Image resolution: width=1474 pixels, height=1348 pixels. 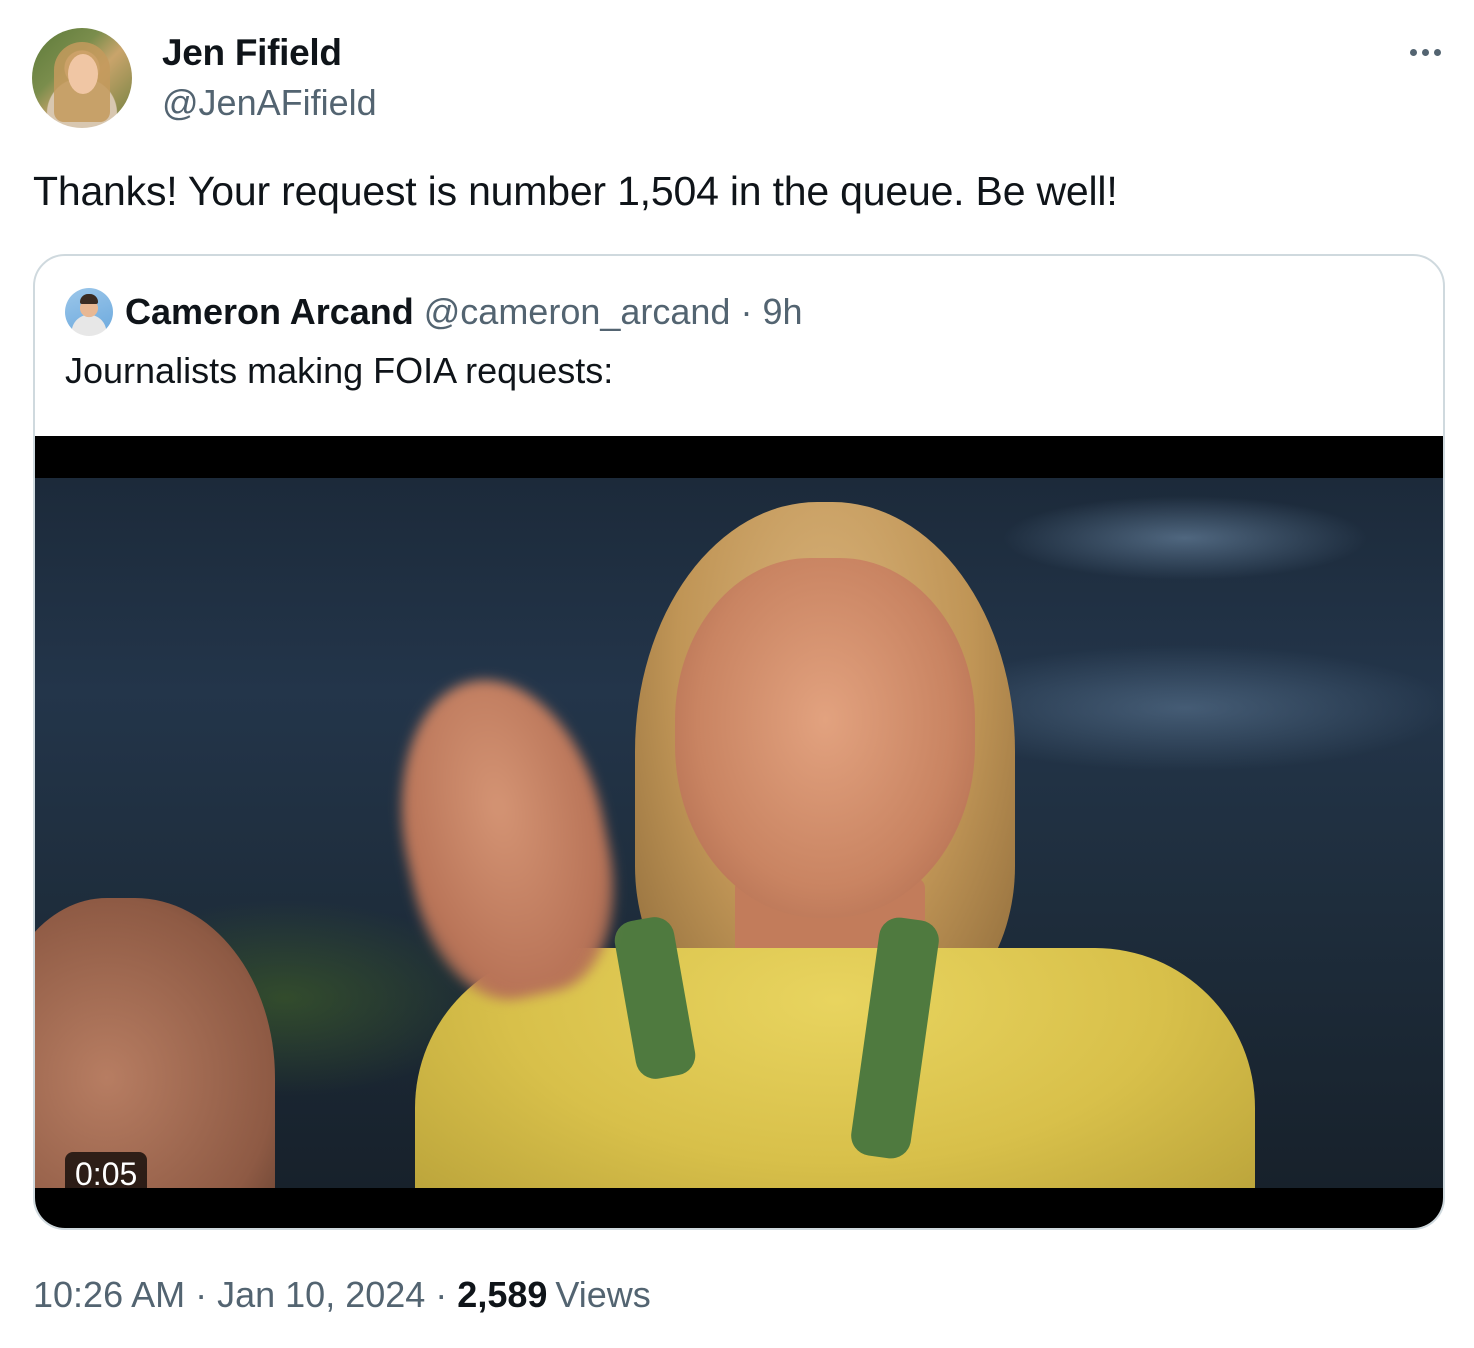 I want to click on video-duration-badge: 0:05, so click(x=106, y=1174).